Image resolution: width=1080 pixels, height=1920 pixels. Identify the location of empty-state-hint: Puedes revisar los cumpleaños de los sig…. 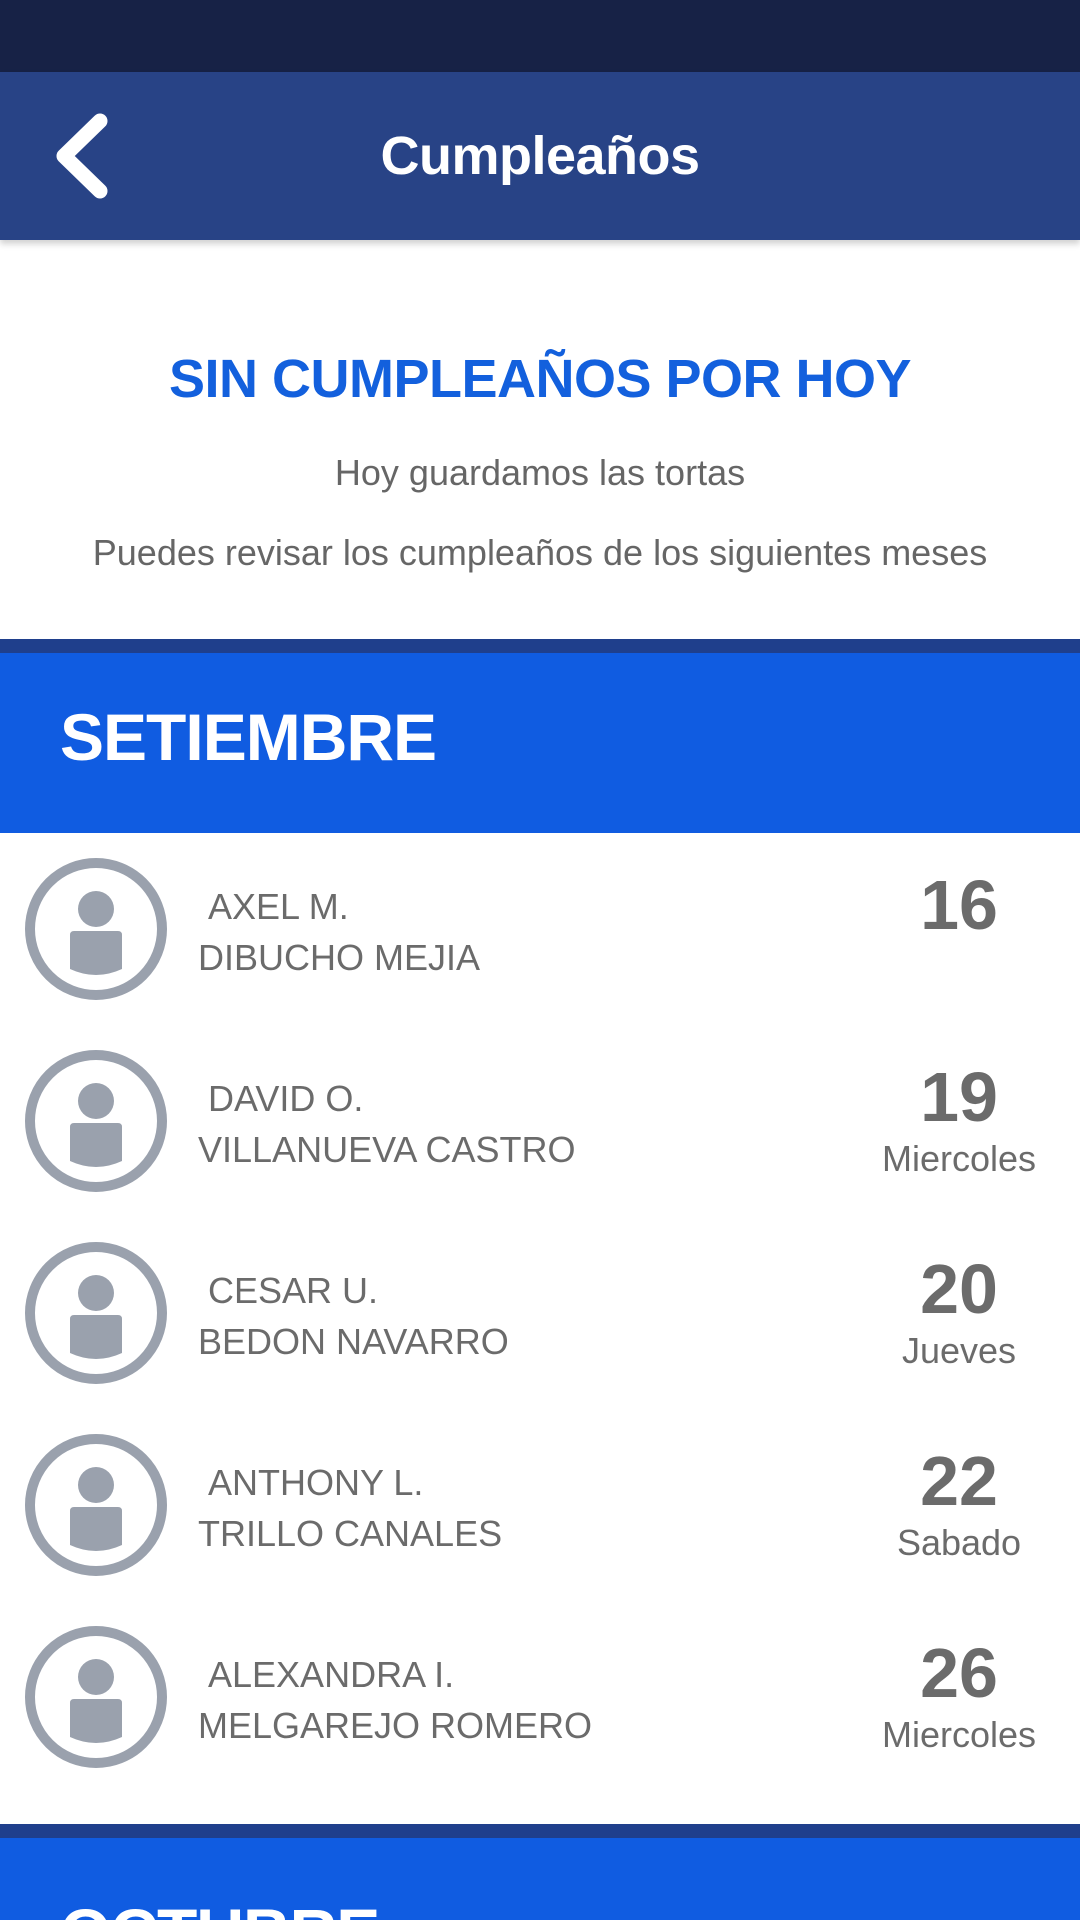
(540, 552).